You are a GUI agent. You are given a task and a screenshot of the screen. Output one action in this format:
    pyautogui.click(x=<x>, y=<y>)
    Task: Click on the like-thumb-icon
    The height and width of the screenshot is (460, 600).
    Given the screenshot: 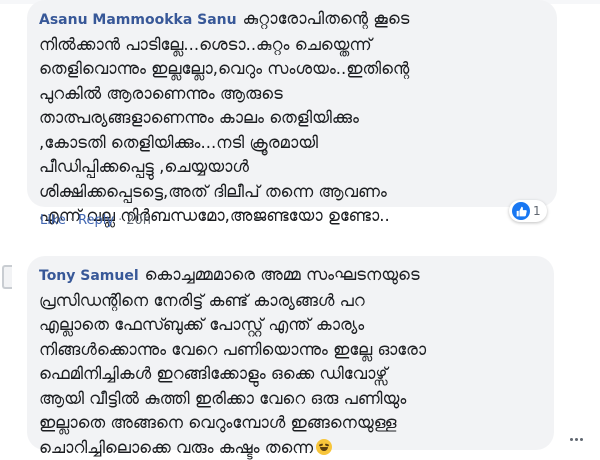 What is the action you would take?
    pyautogui.click(x=521, y=211)
    